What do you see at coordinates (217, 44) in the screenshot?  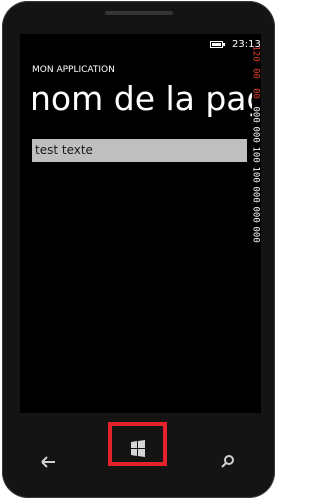 I see `battery-icon` at bounding box center [217, 44].